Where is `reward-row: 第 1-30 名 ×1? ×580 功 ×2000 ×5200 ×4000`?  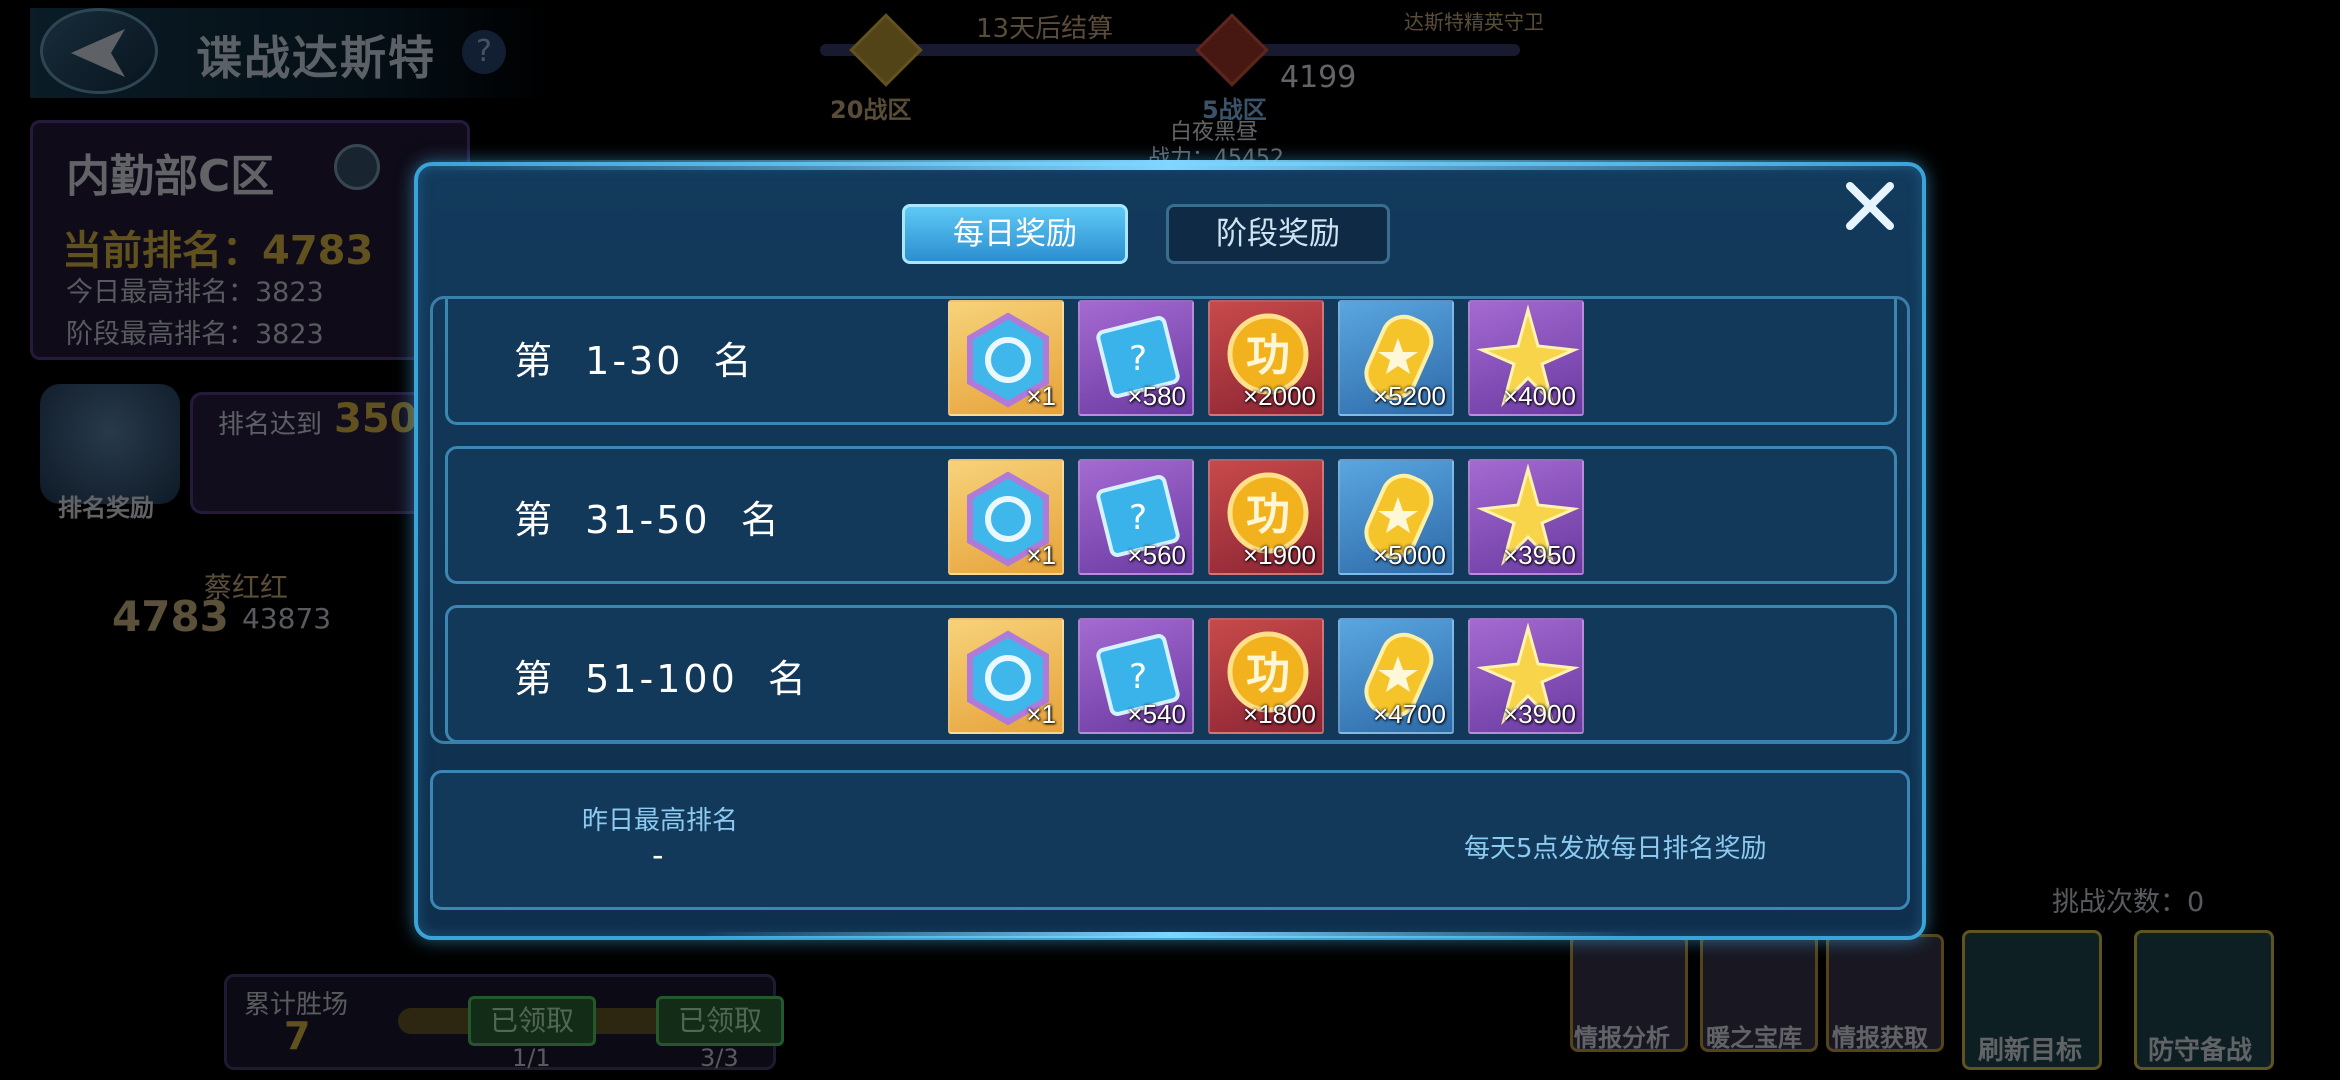 reward-row: 第 1-30 名 ×1? ×580 功 ×2000 ×5200 ×4000 is located at coordinates (1171, 362).